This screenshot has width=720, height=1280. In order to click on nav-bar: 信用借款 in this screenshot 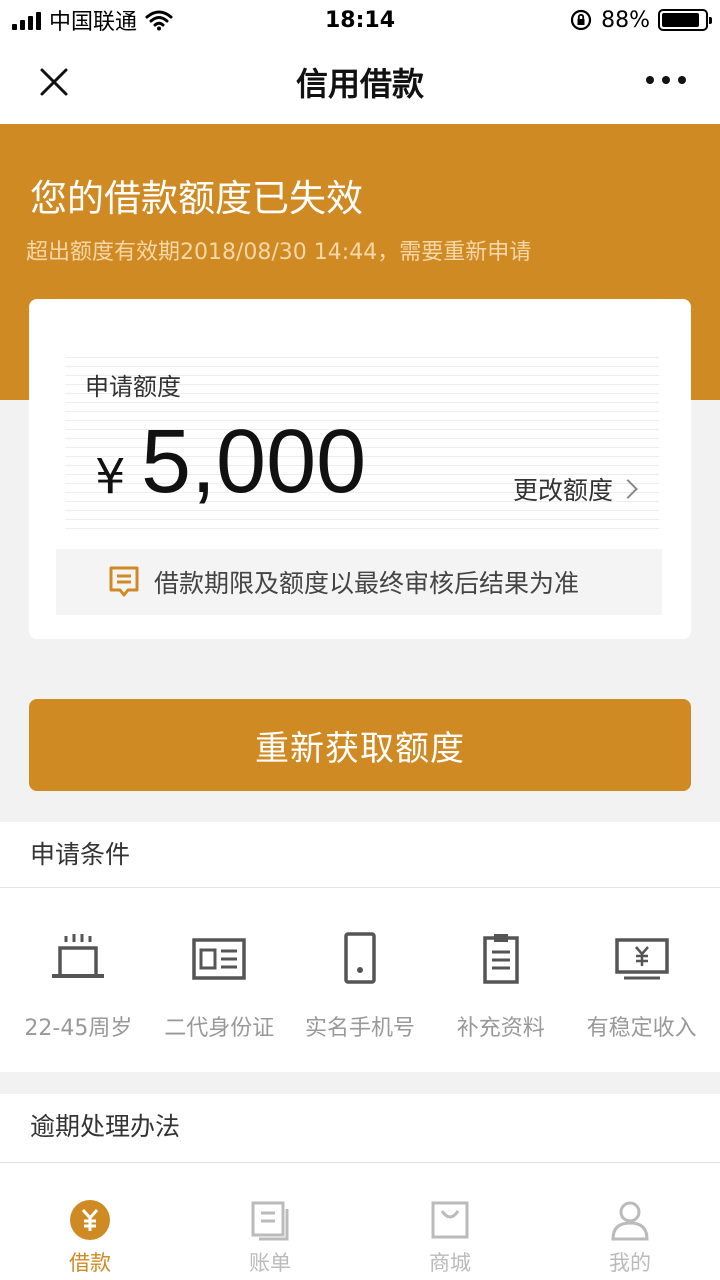, I will do `click(360, 82)`.